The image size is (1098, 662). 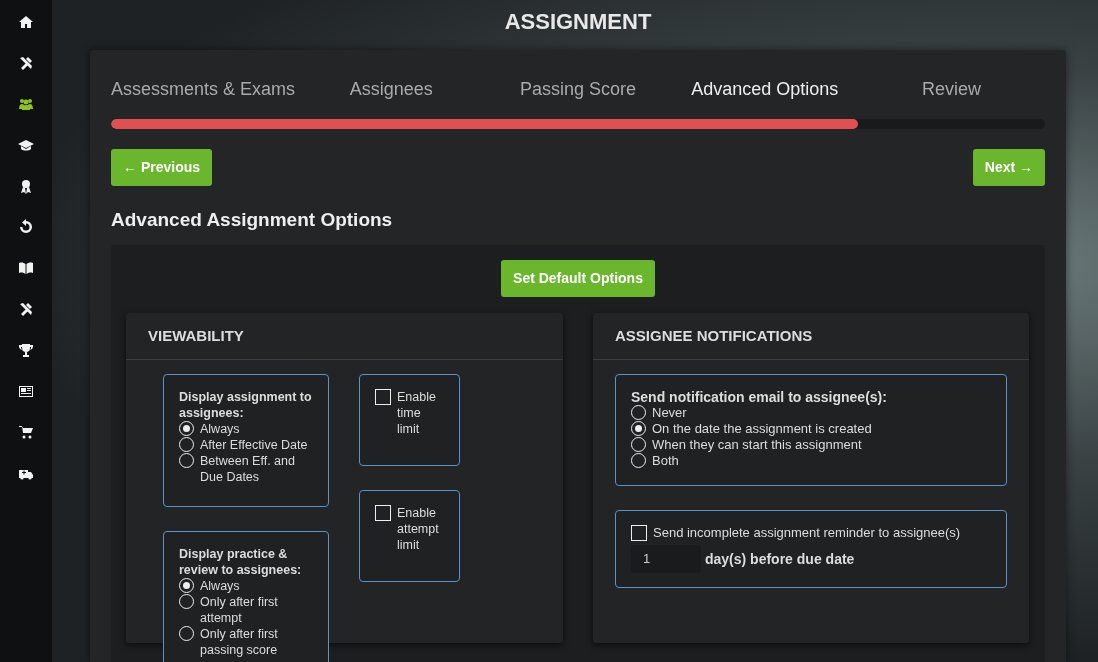 What do you see at coordinates (26, 268) in the screenshot?
I see `book-icon` at bounding box center [26, 268].